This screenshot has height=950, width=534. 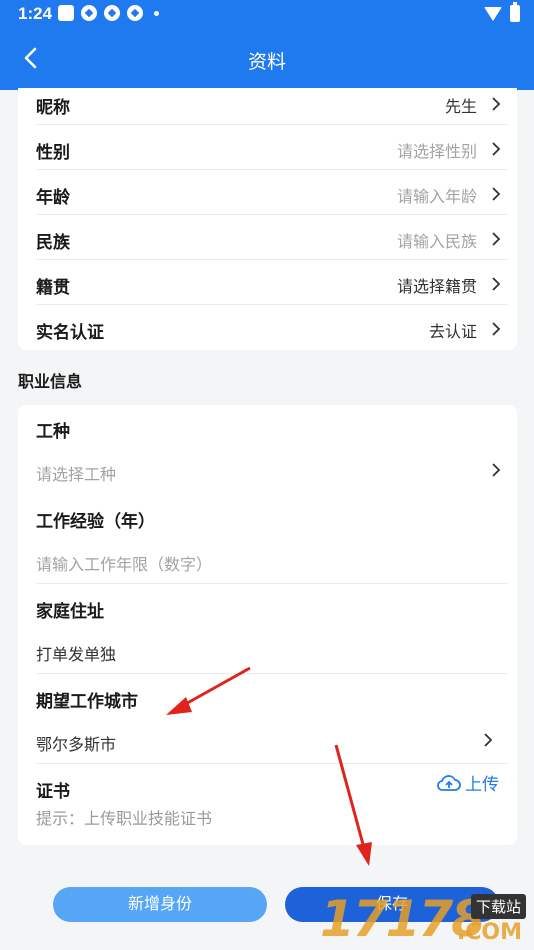 What do you see at coordinates (267, 103) in the screenshot?
I see `row-nickname: 昵称 先生` at bounding box center [267, 103].